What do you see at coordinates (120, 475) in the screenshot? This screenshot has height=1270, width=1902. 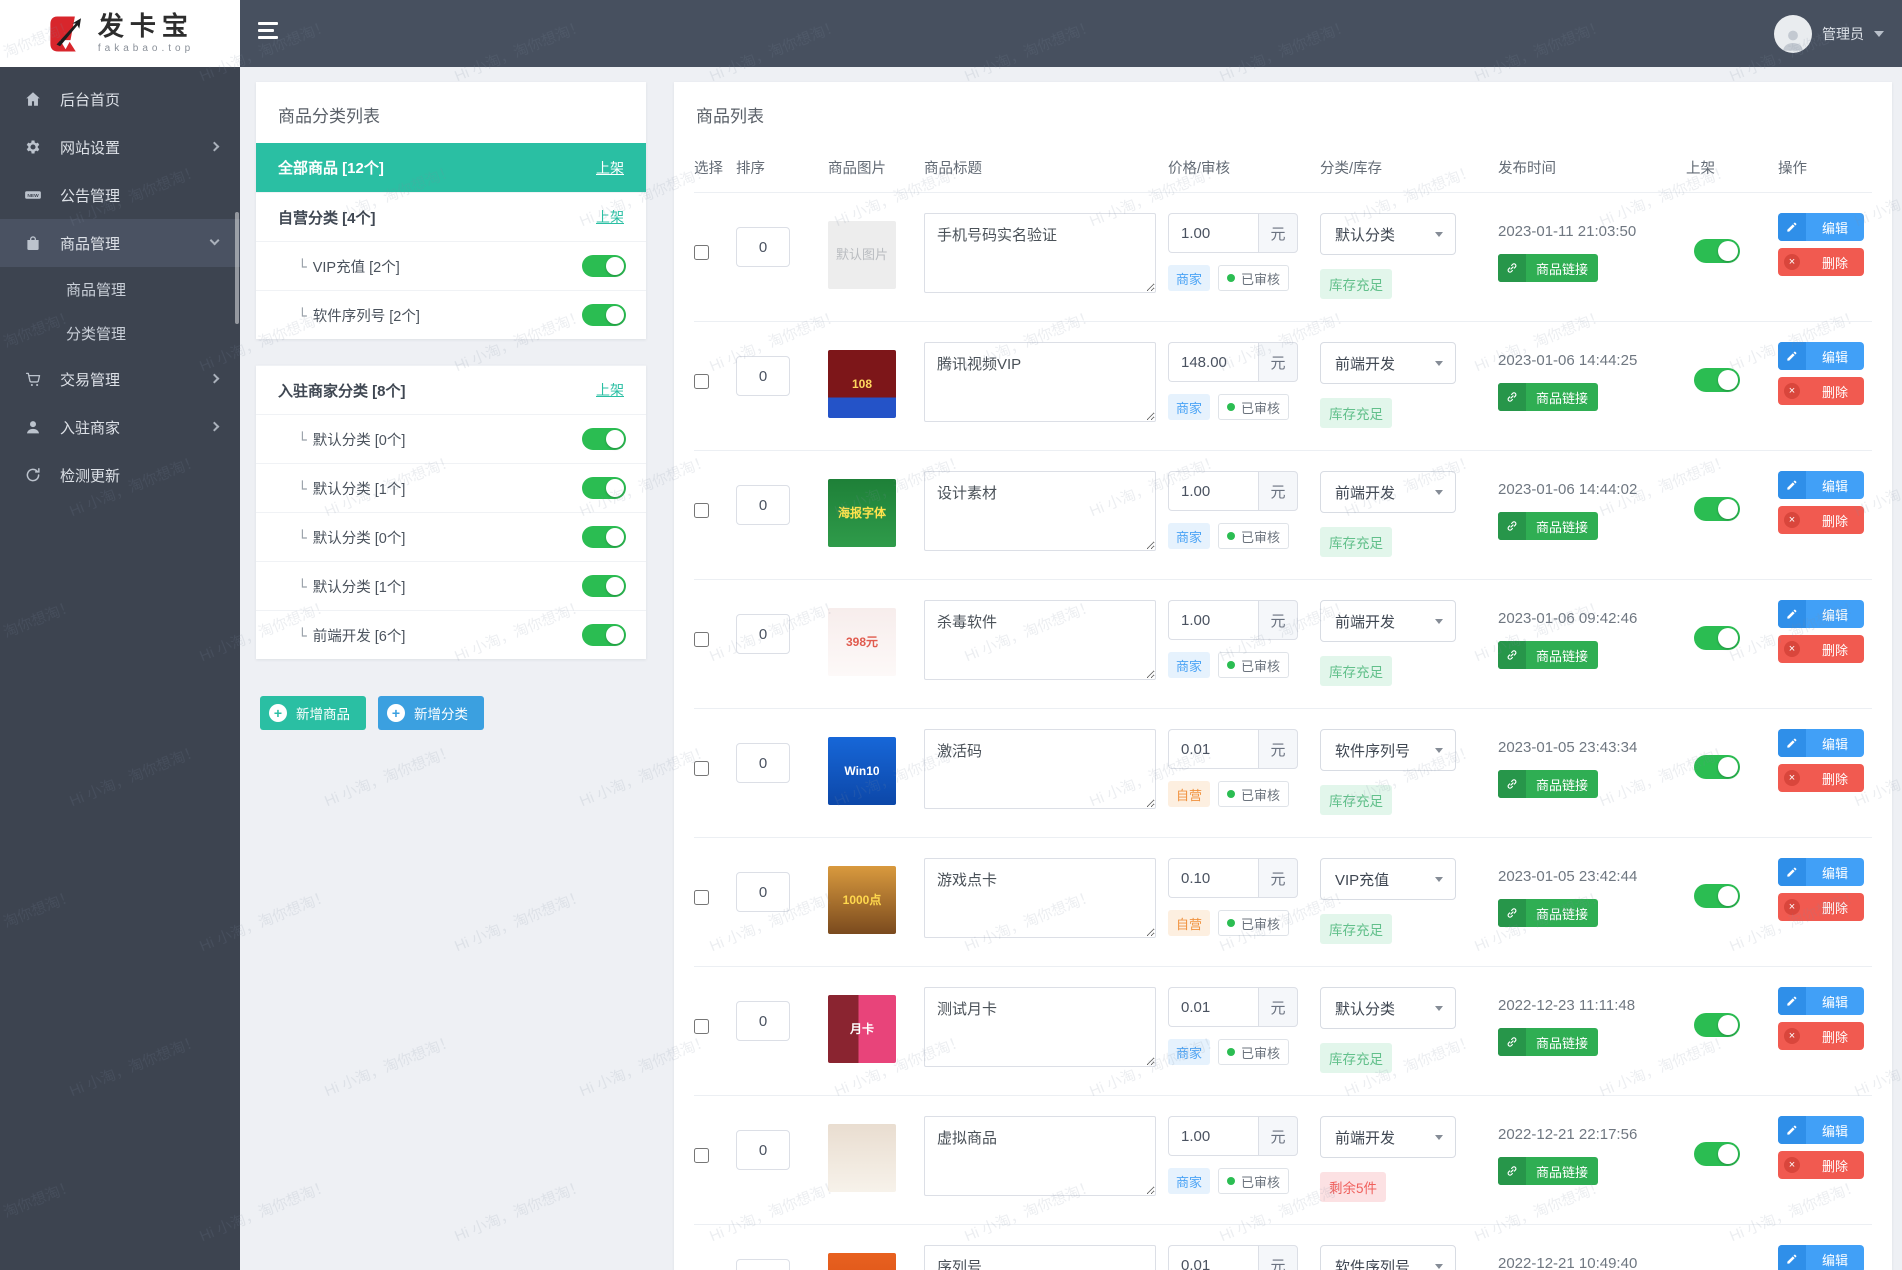 I see `sidebar-item-update-check: 检测更新` at bounding box center [120, 475].